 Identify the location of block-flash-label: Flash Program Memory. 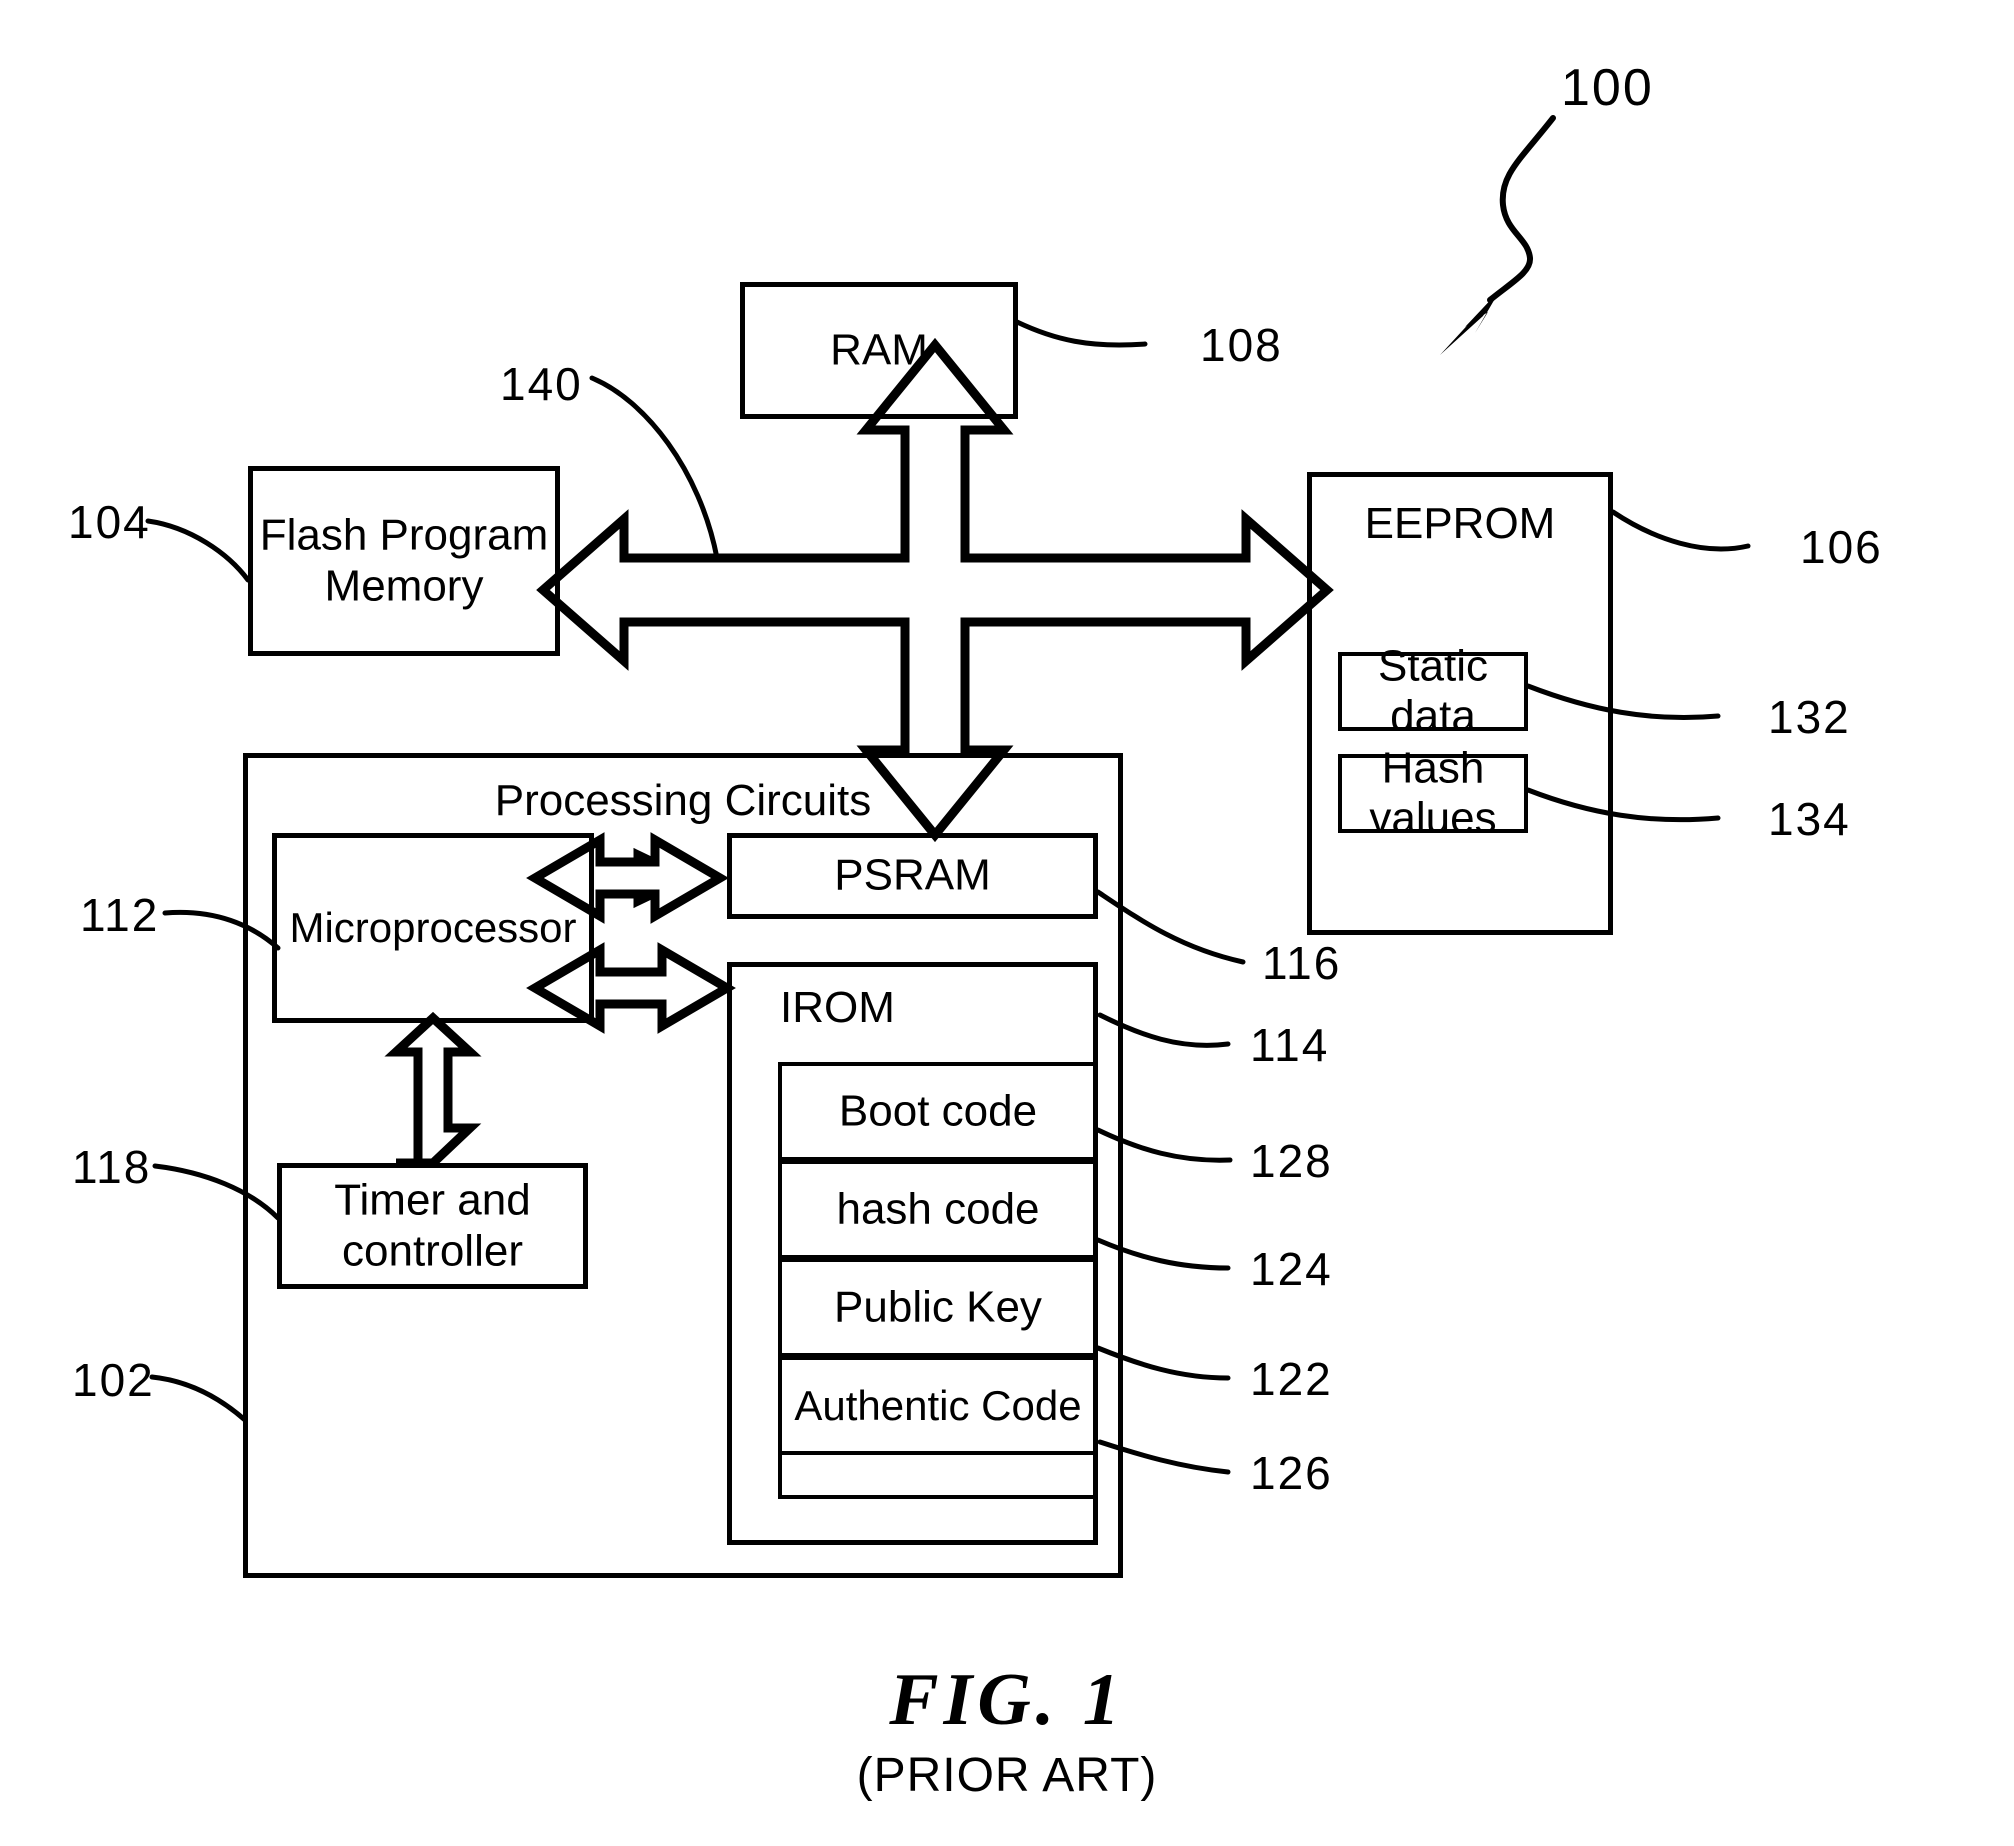
(404, 560).